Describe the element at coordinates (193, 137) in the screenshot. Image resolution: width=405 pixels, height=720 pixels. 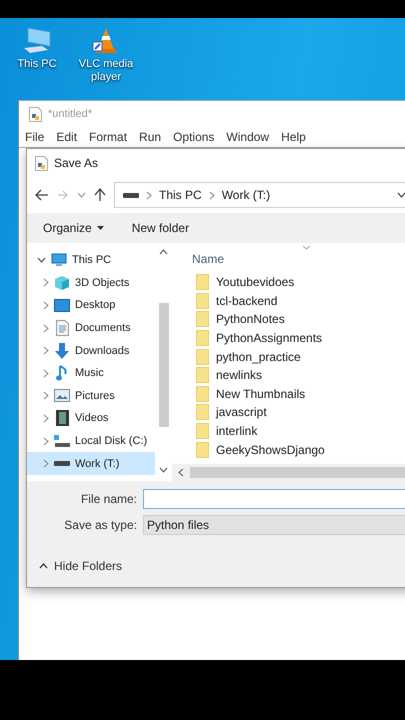
I see `menu-item: Options` at that location.